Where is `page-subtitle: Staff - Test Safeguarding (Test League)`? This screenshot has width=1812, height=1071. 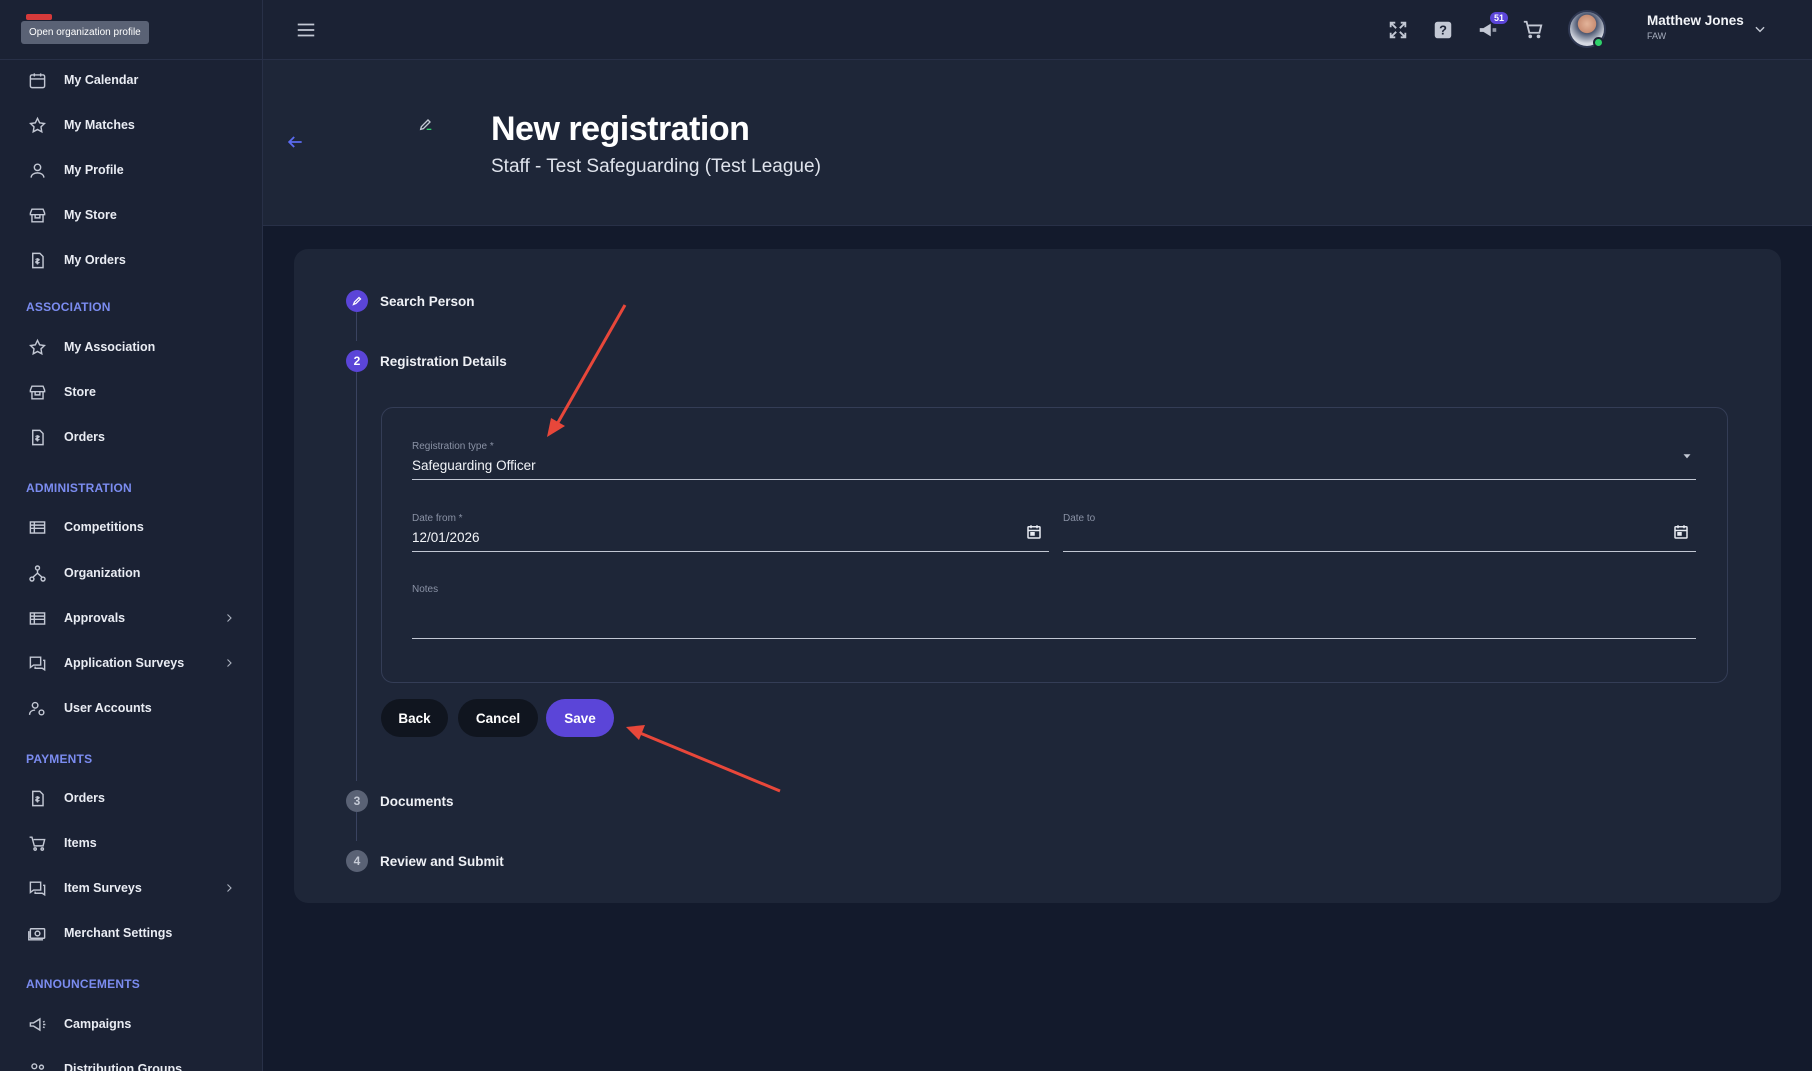
page-subtitle: Staff - Test Safeguarding (Test League) is located at coordinates (656, 166).